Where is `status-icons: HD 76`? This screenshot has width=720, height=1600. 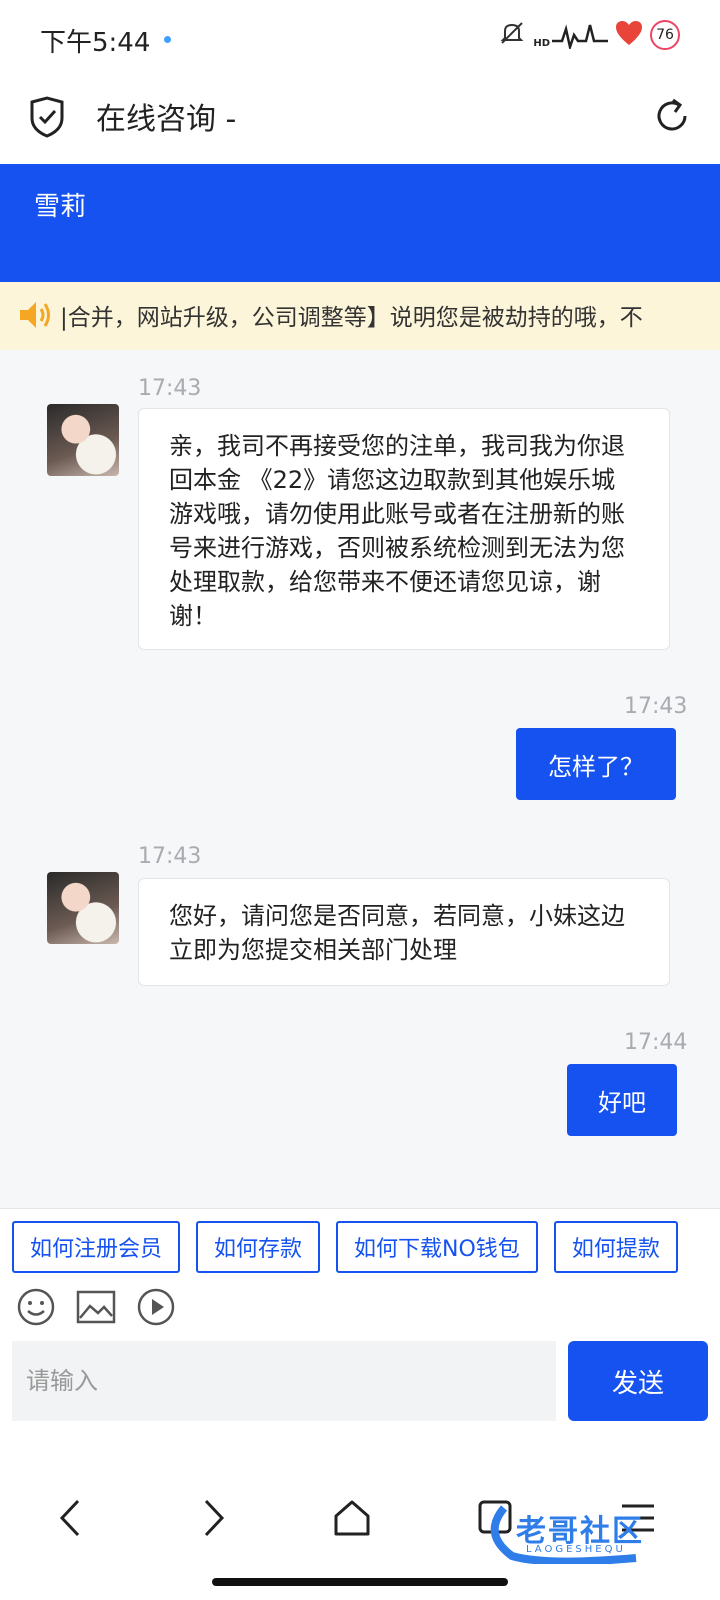
status-icons: HD 76 is located at coordinates (588, 35).